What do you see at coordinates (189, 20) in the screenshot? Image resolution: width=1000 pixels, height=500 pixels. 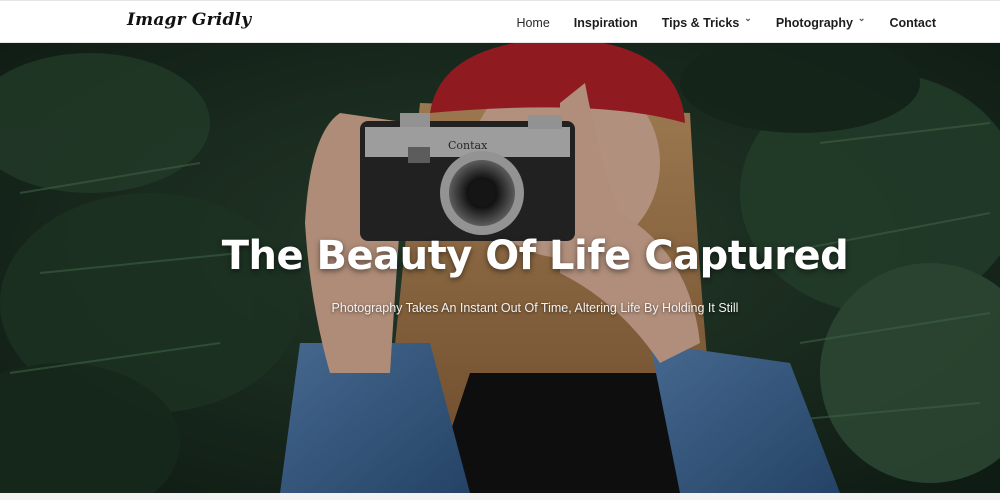 I see `site-logo: Imagr Gridly` at bounding box center [189, 20].